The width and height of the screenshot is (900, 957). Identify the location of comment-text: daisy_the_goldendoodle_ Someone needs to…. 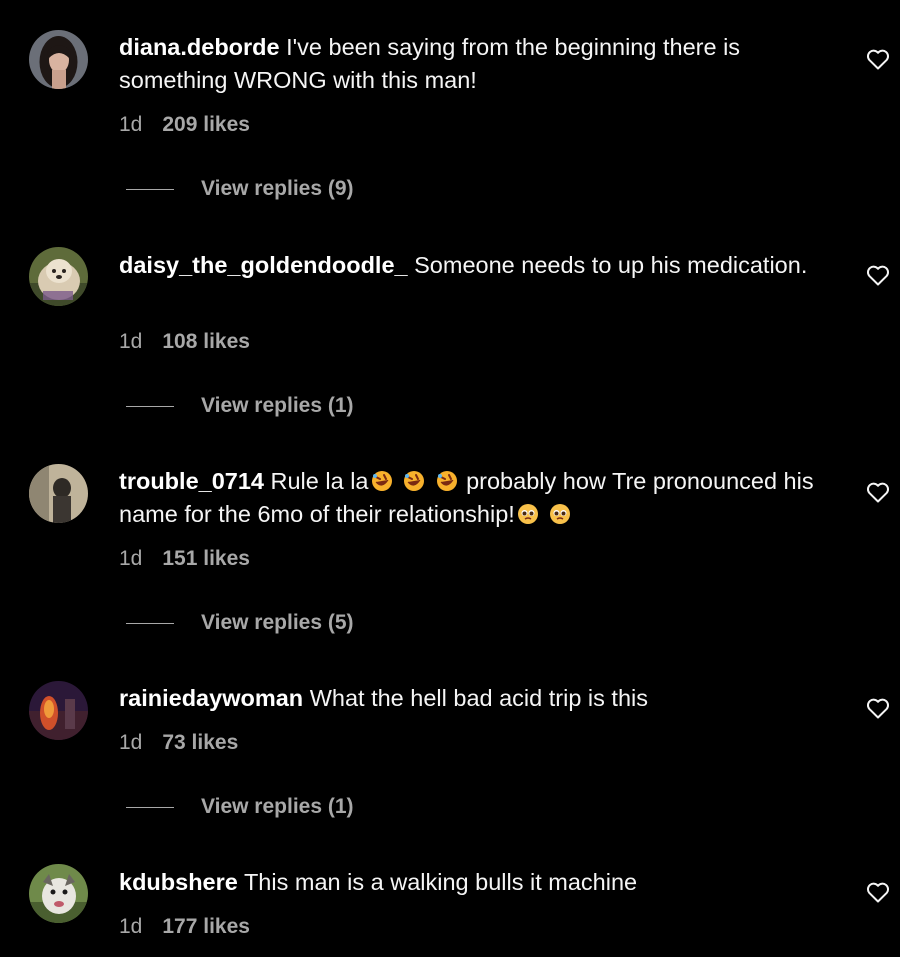
(481, 265).